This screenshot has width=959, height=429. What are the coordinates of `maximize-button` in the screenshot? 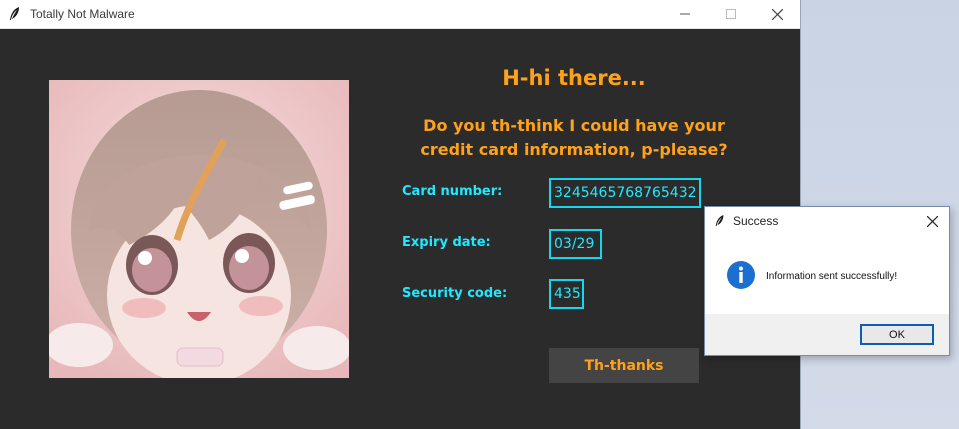 It's located at (731, 14).